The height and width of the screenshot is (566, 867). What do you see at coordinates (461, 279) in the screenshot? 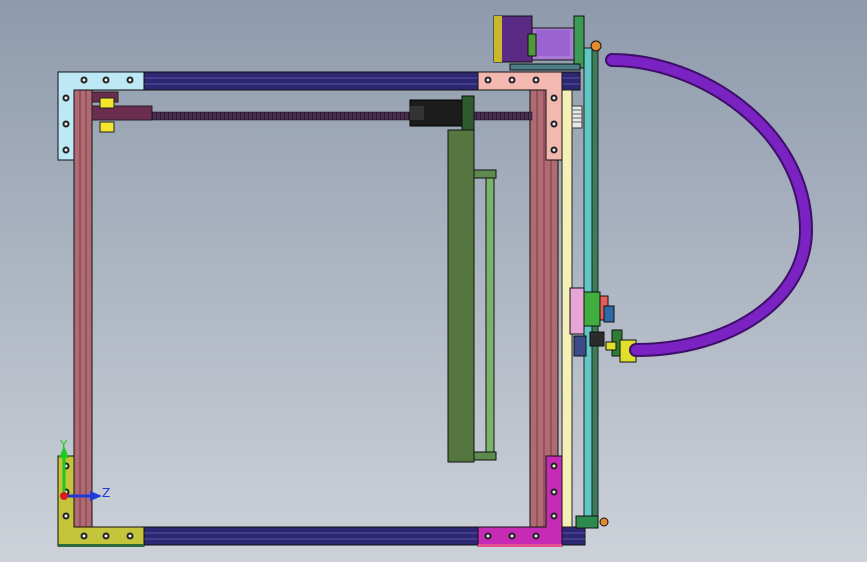
I see `carriage-plate` at bounding box center [461, 279].